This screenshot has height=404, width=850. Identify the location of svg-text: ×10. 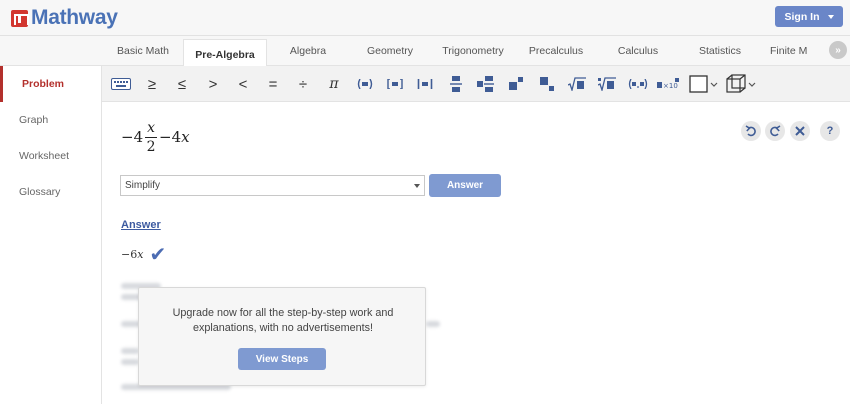
(670, 86).